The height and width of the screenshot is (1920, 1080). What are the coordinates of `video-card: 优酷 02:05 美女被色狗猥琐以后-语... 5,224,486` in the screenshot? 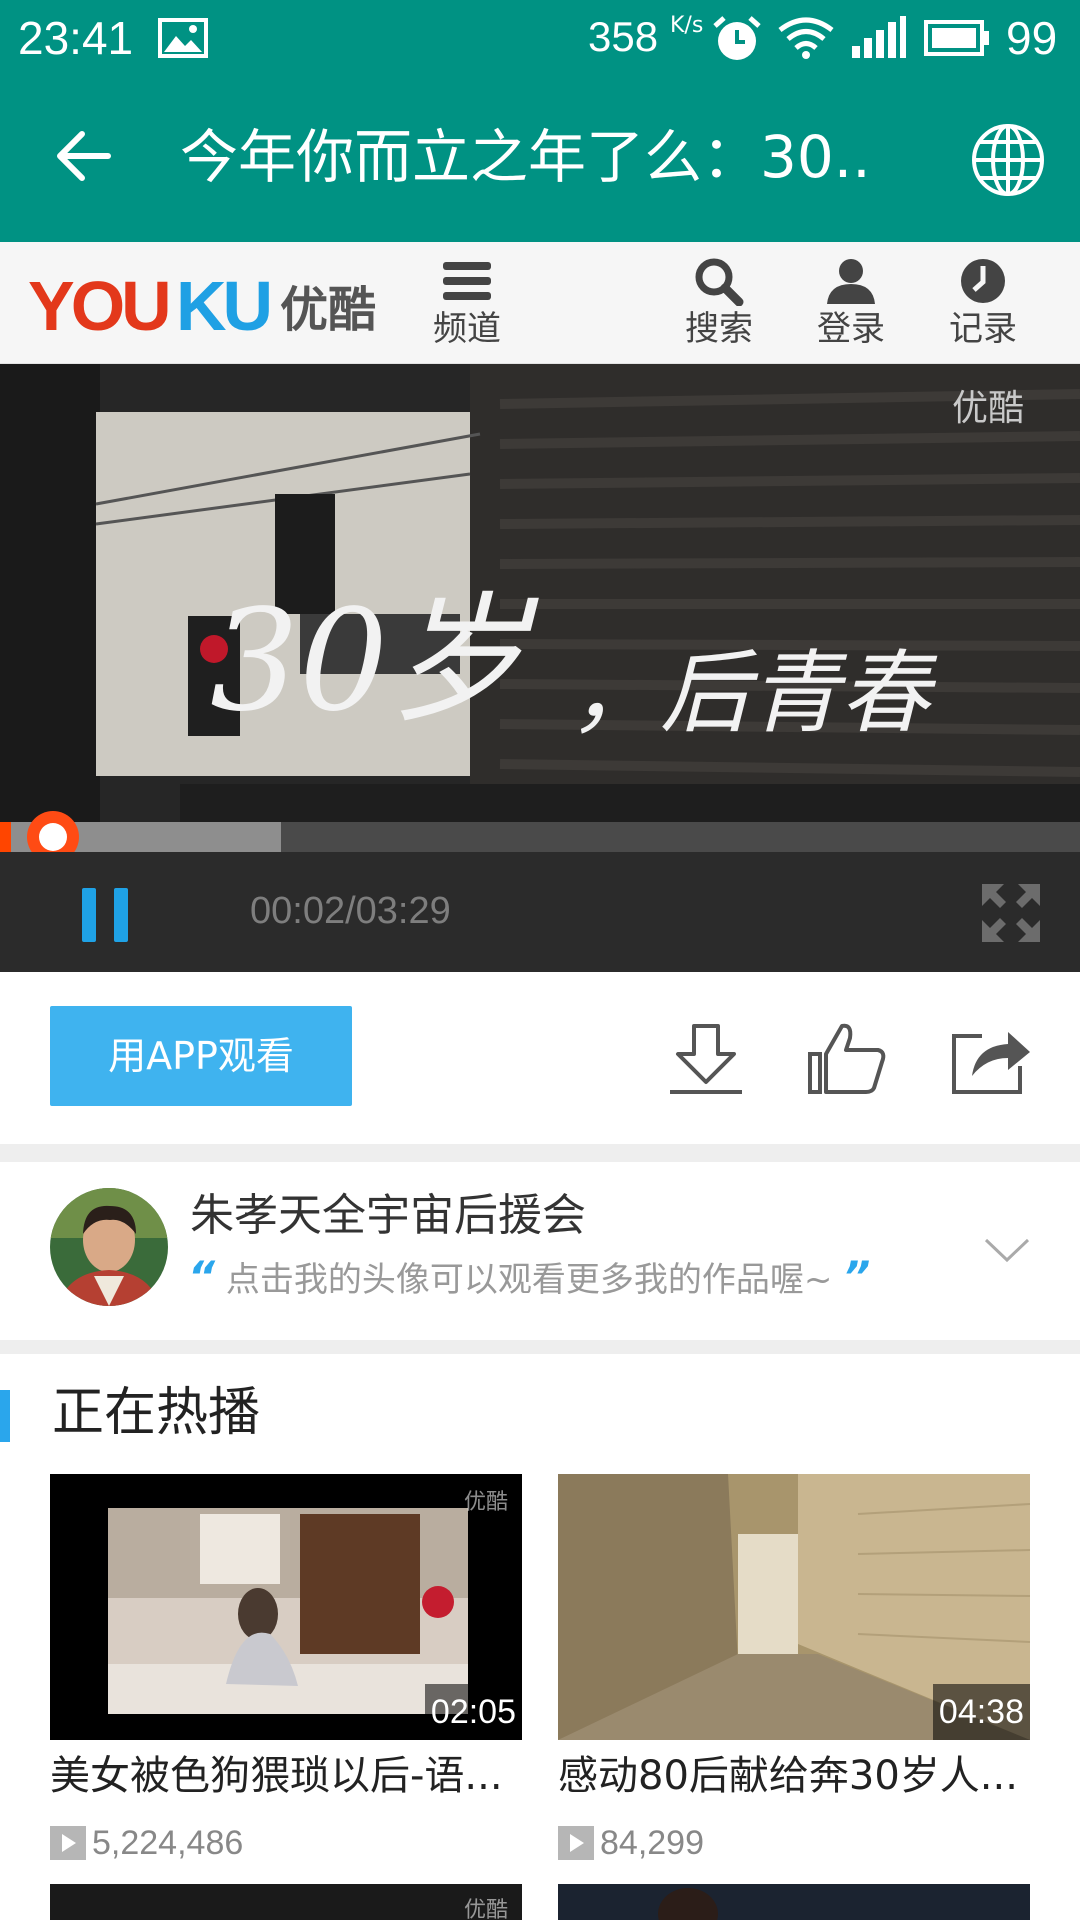 It's located at (286, 1670).